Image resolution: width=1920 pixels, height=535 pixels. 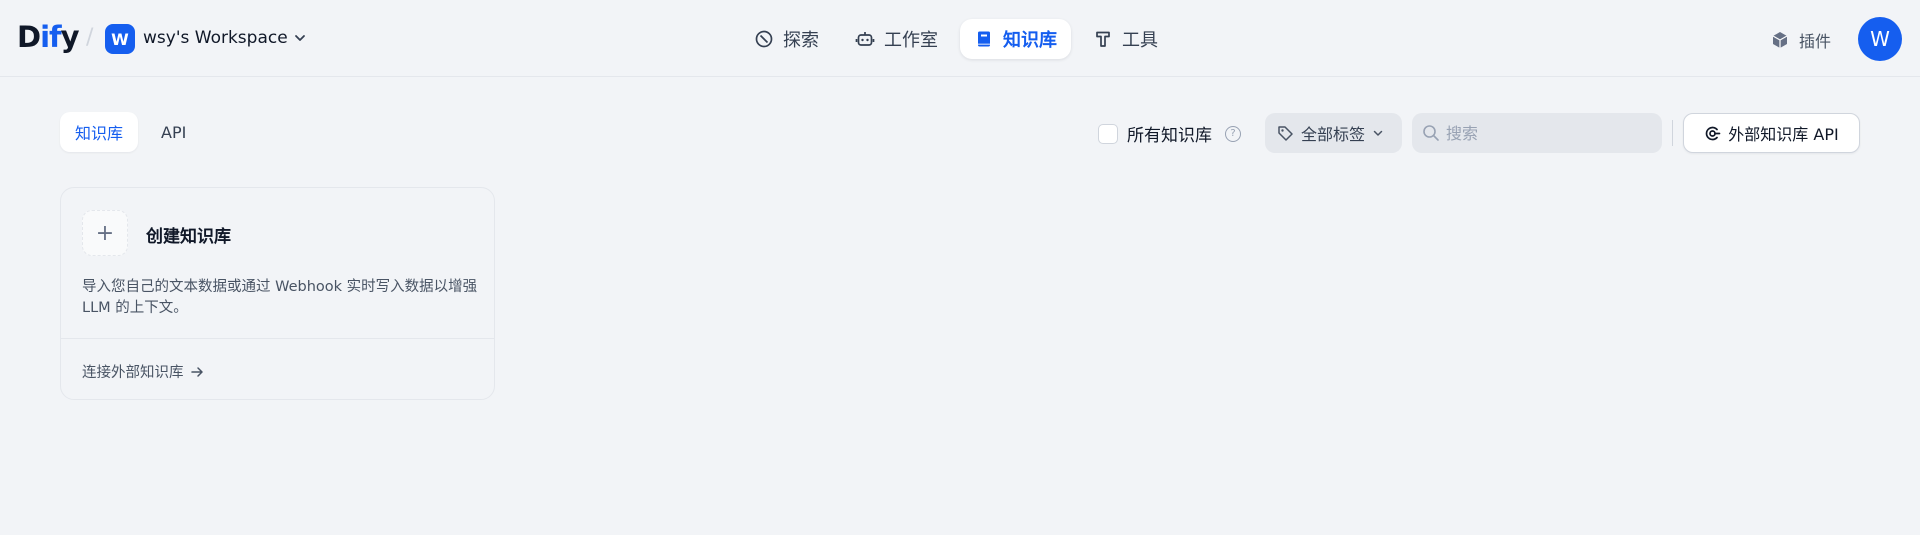 I want to click on logo-text-2: if, so click(x=51, y=37).